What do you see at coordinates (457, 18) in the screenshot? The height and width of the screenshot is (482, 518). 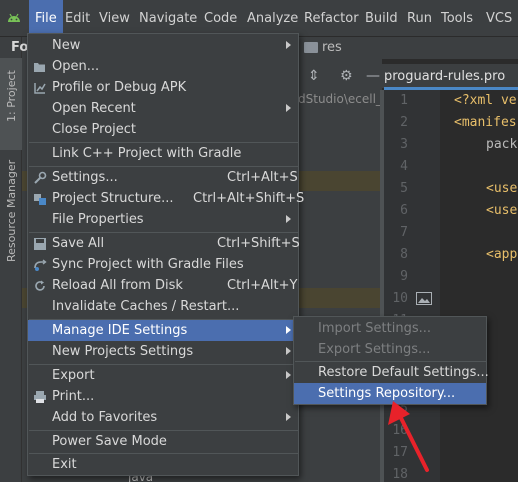 I see `menu-tools: Tools` at bounding box center [457, 18].